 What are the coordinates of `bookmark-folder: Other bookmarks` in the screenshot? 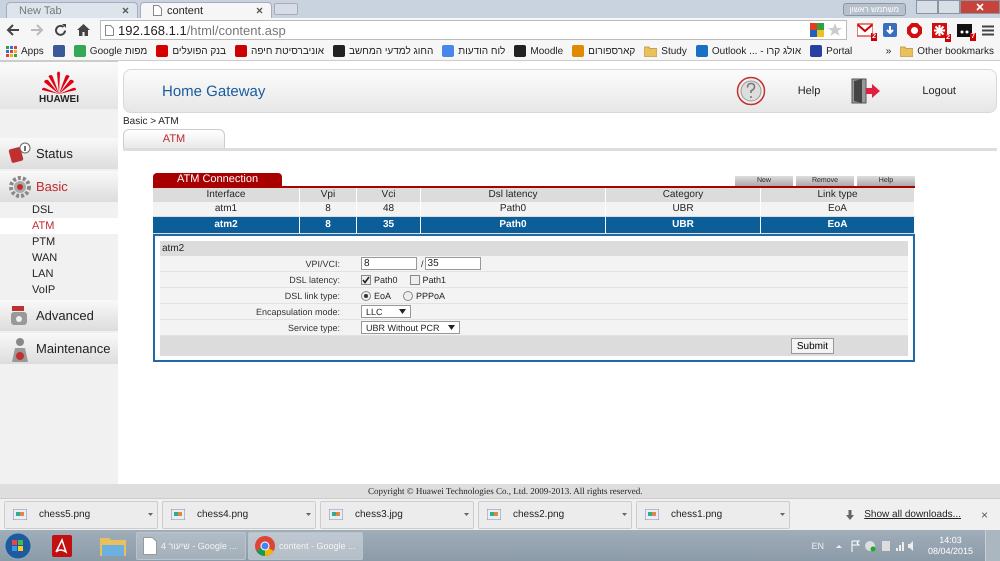 It's located at (947, 51).